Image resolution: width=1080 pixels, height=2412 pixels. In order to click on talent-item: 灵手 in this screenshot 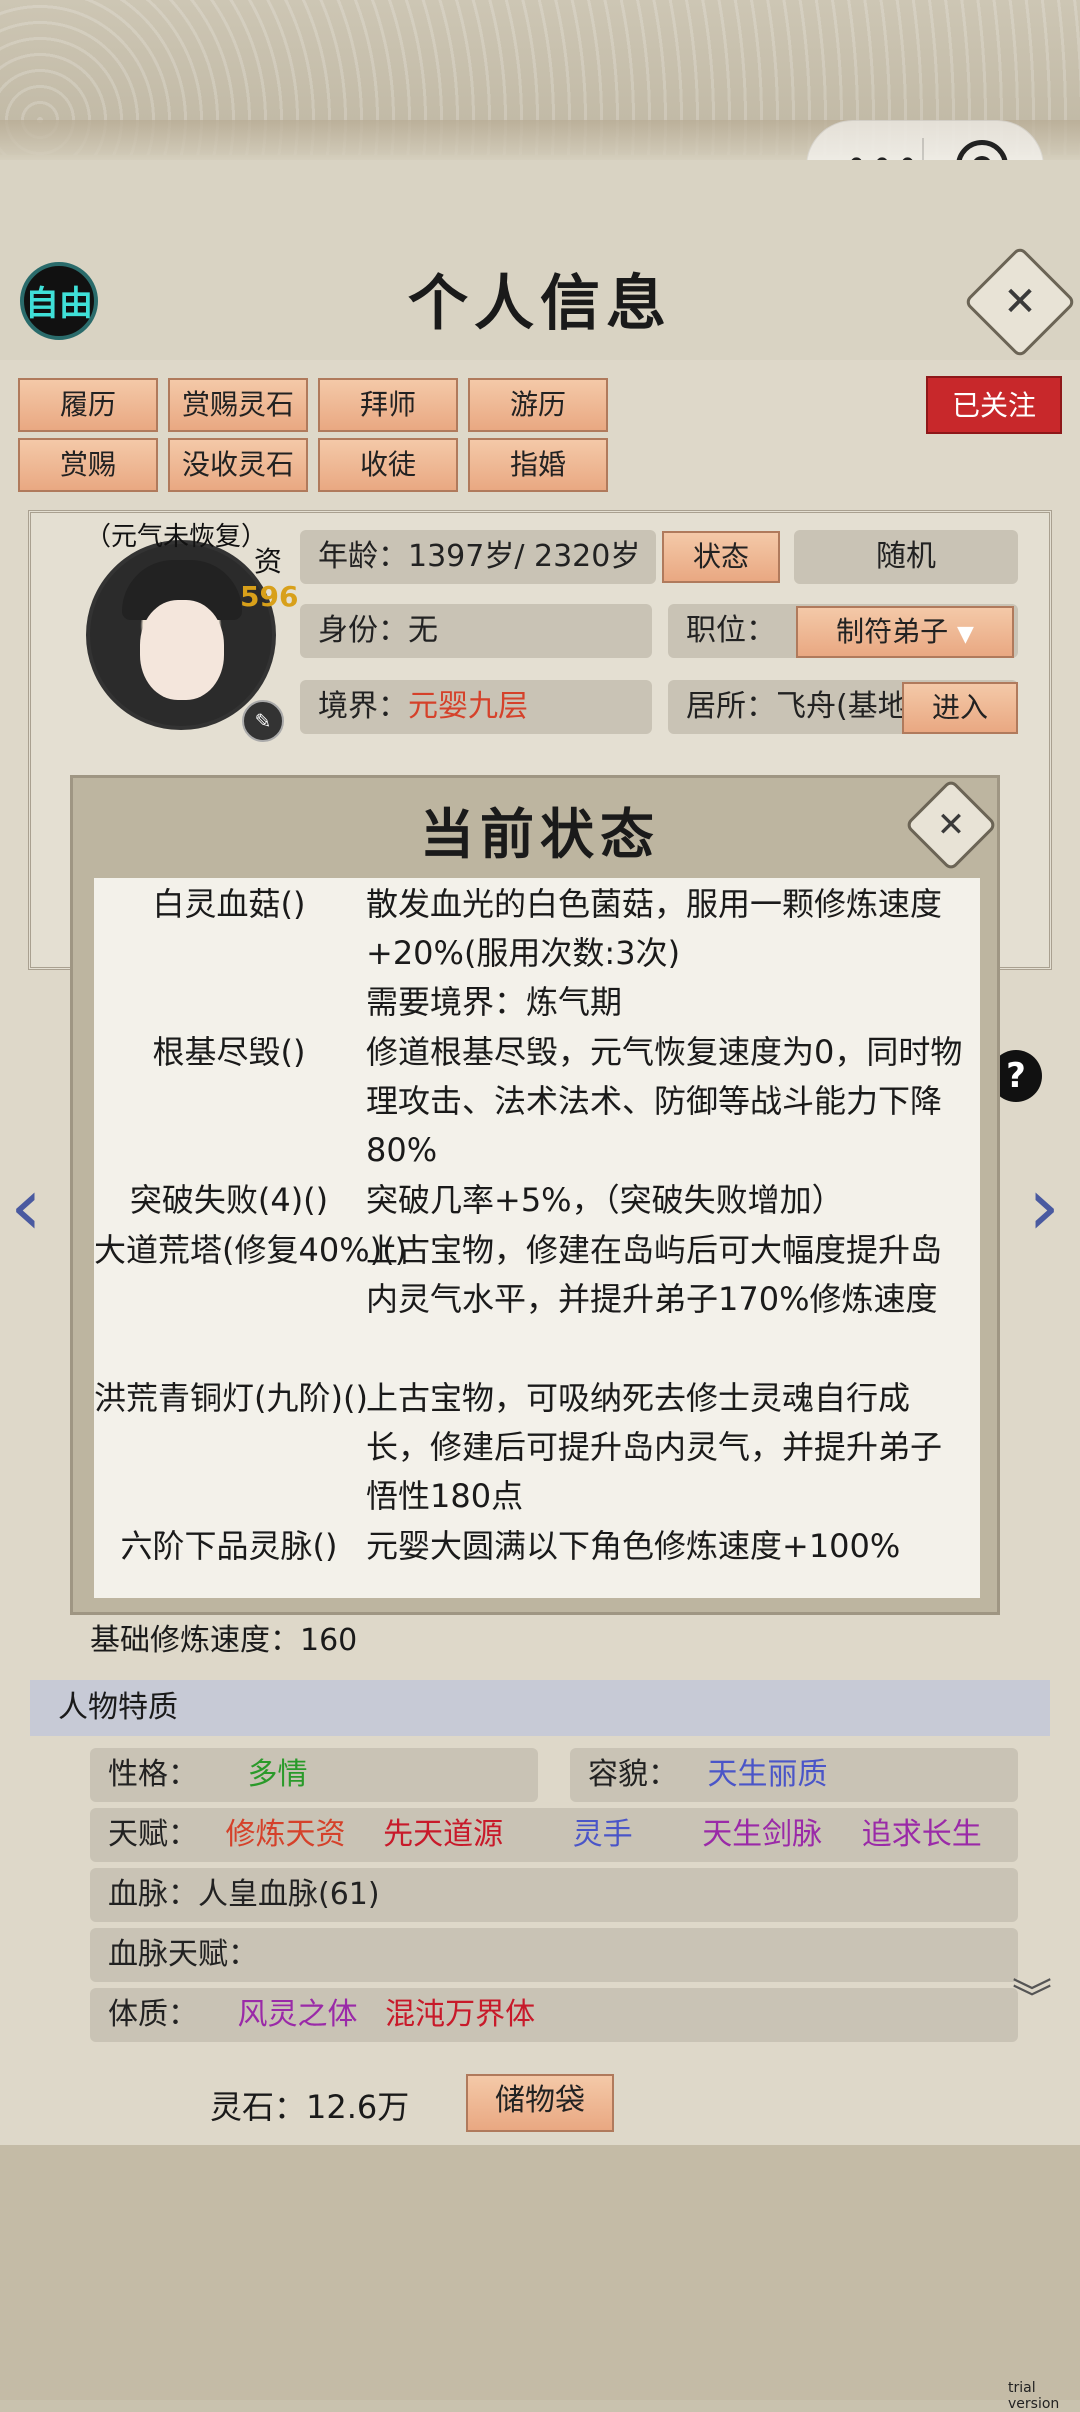, I will do `click(602, 1834)`.